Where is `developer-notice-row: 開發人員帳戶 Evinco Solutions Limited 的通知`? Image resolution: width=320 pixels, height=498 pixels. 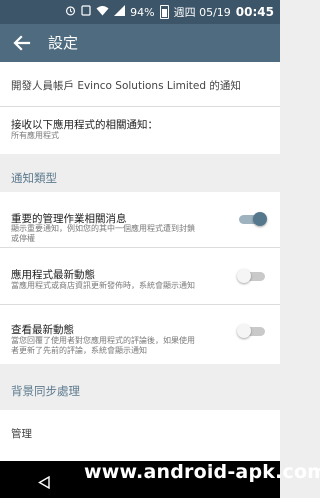
developer-notice-row: 開發人員帳戶 Evinco Solutions Limited 的通知 is located at coordinates (140, 84).